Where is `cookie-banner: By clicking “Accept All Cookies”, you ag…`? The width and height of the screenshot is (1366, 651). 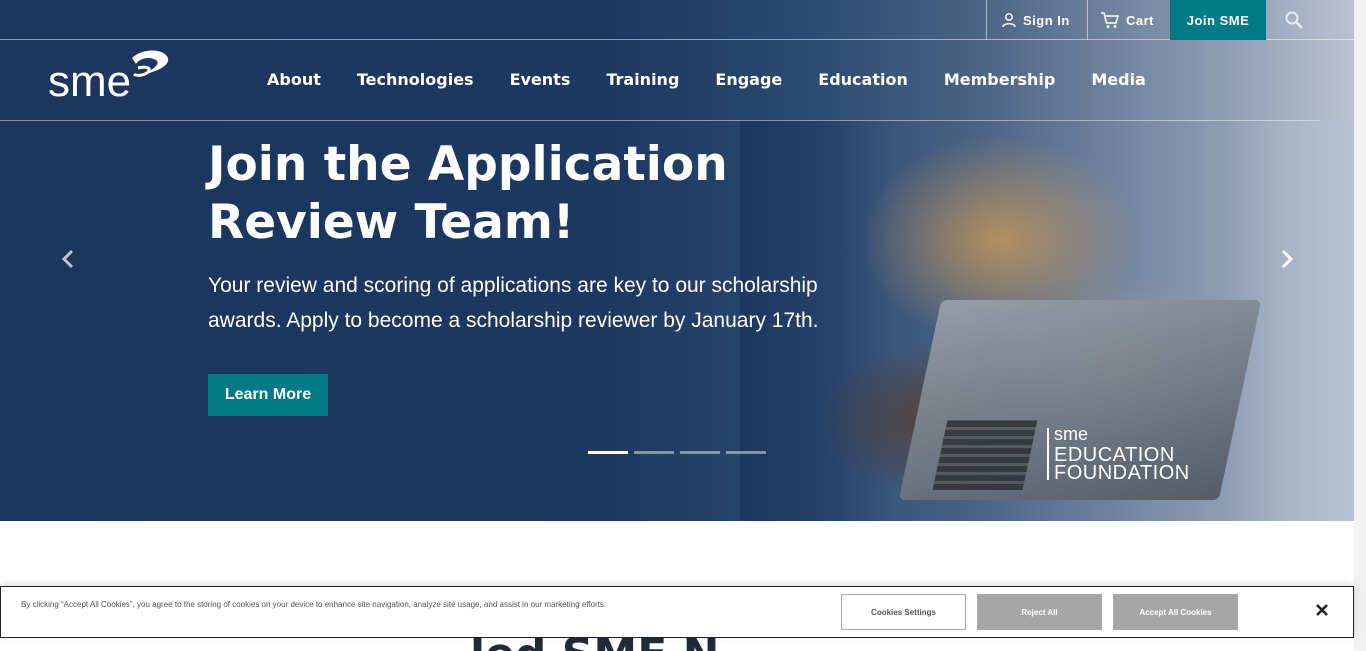
cookie-banner: By clicking “Accept All Cookies”, you ag… is located at coordinates (677, 612).